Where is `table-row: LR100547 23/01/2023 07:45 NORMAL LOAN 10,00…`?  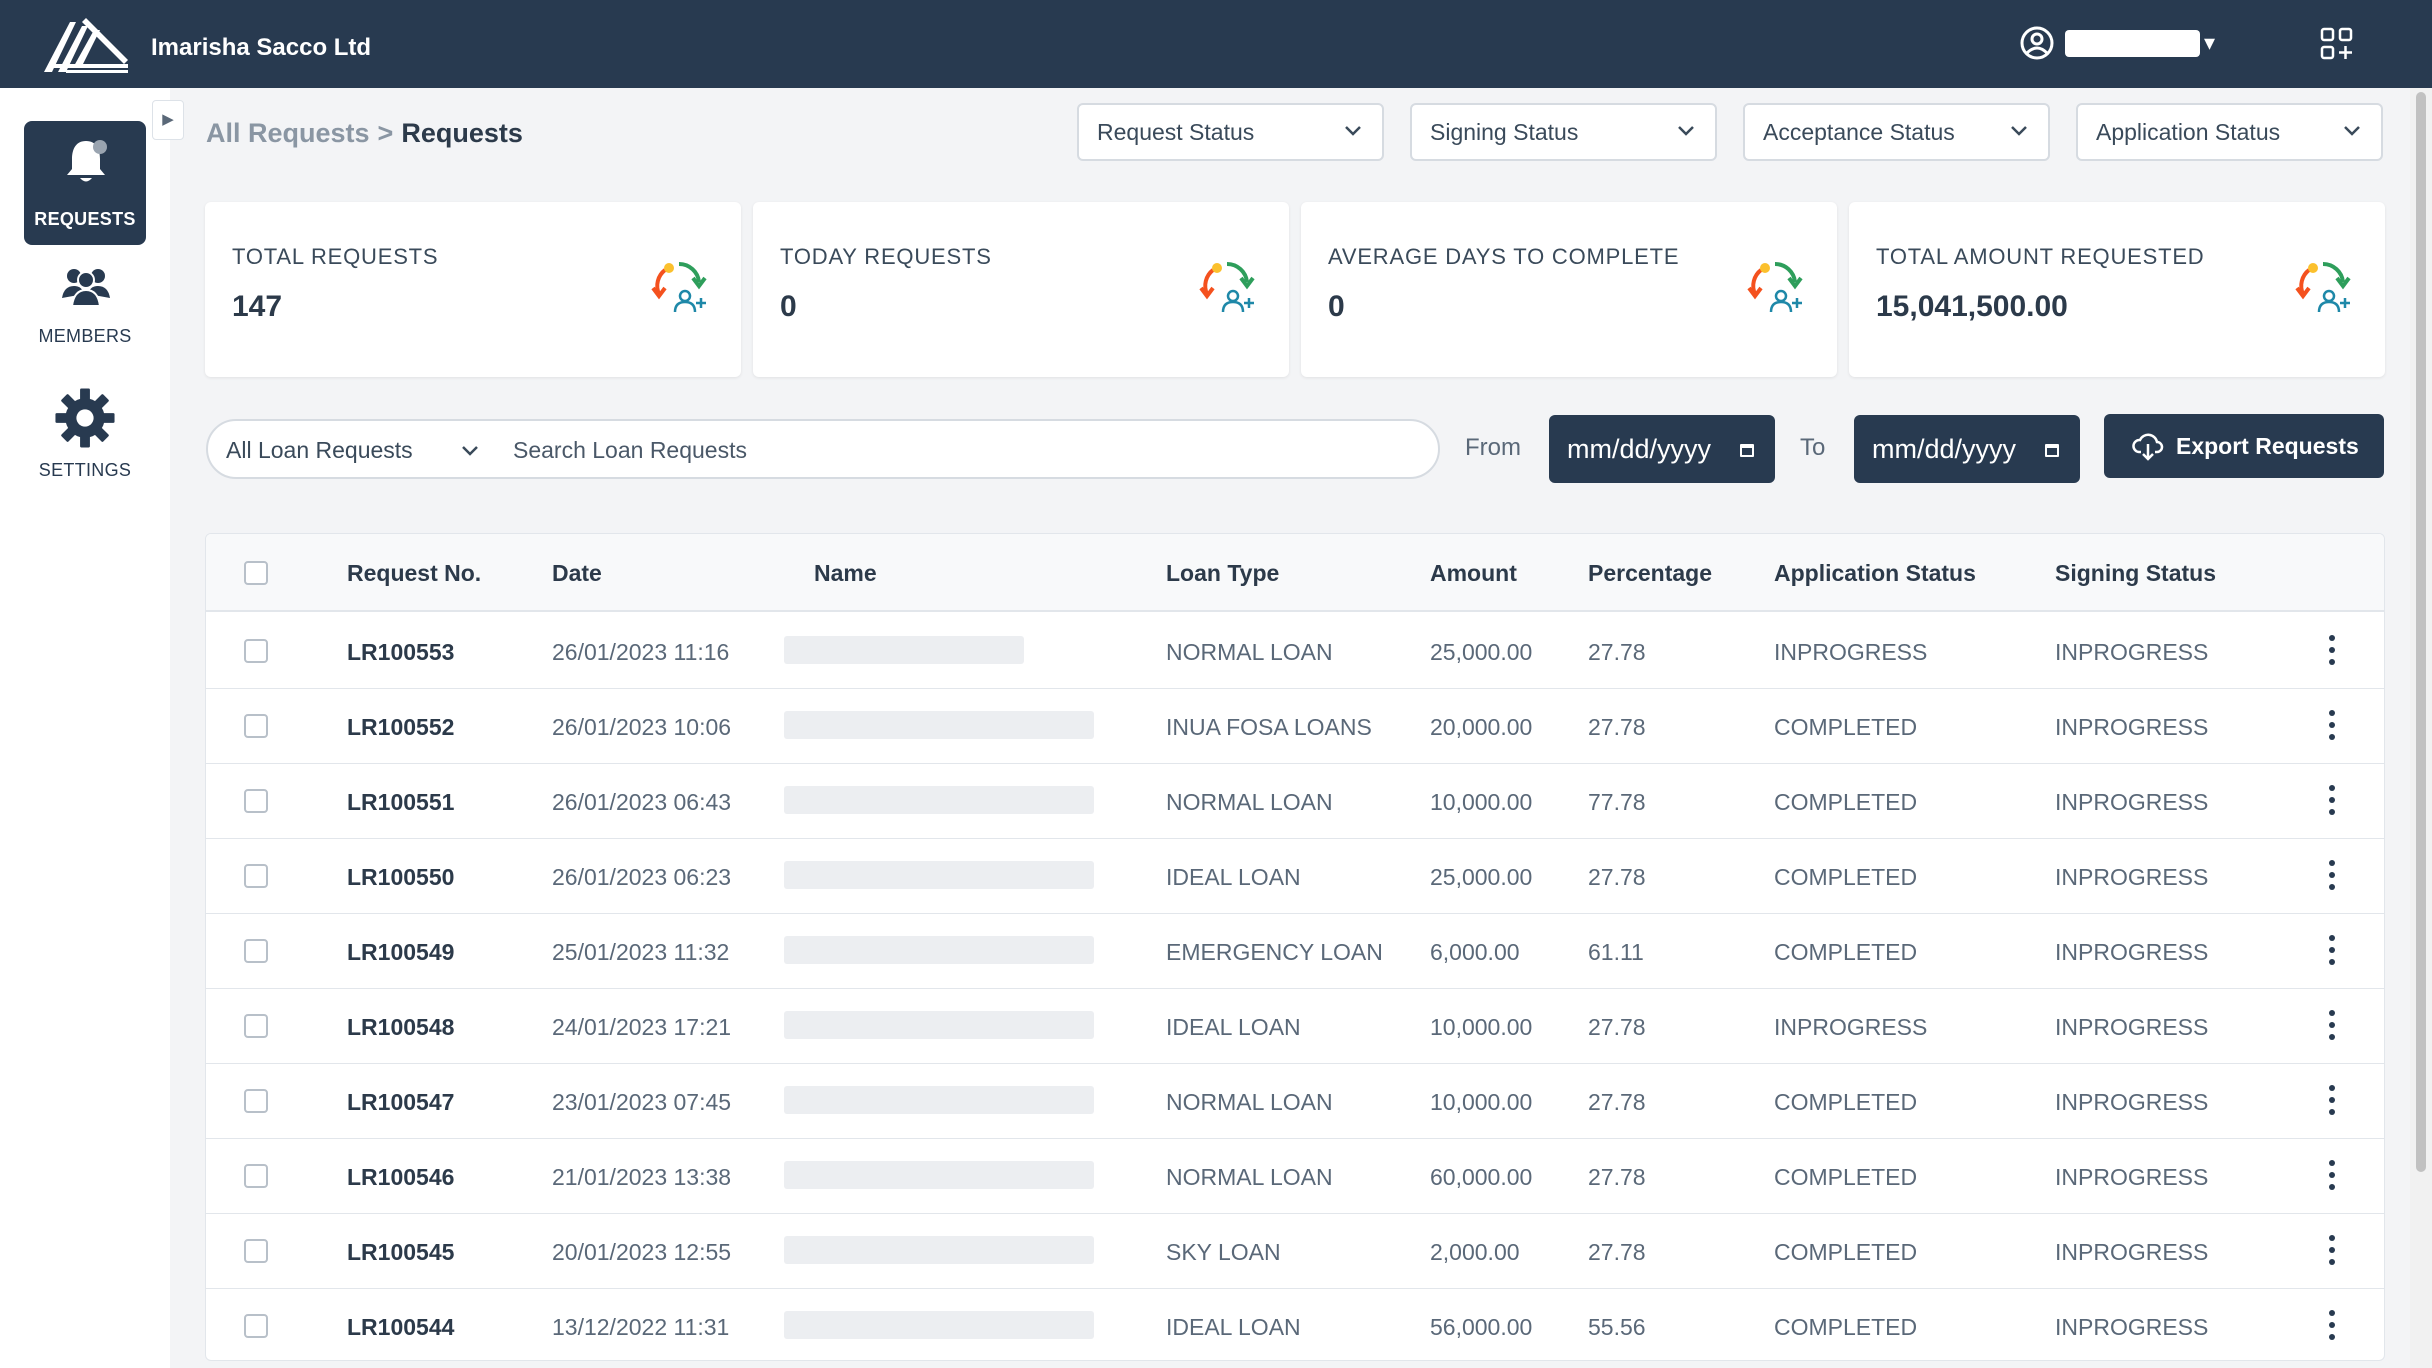
table-row: LR100547 23/01/2023 07:45 NORMAL LOAN 10,00… is located at coordinates (1295, 1101).